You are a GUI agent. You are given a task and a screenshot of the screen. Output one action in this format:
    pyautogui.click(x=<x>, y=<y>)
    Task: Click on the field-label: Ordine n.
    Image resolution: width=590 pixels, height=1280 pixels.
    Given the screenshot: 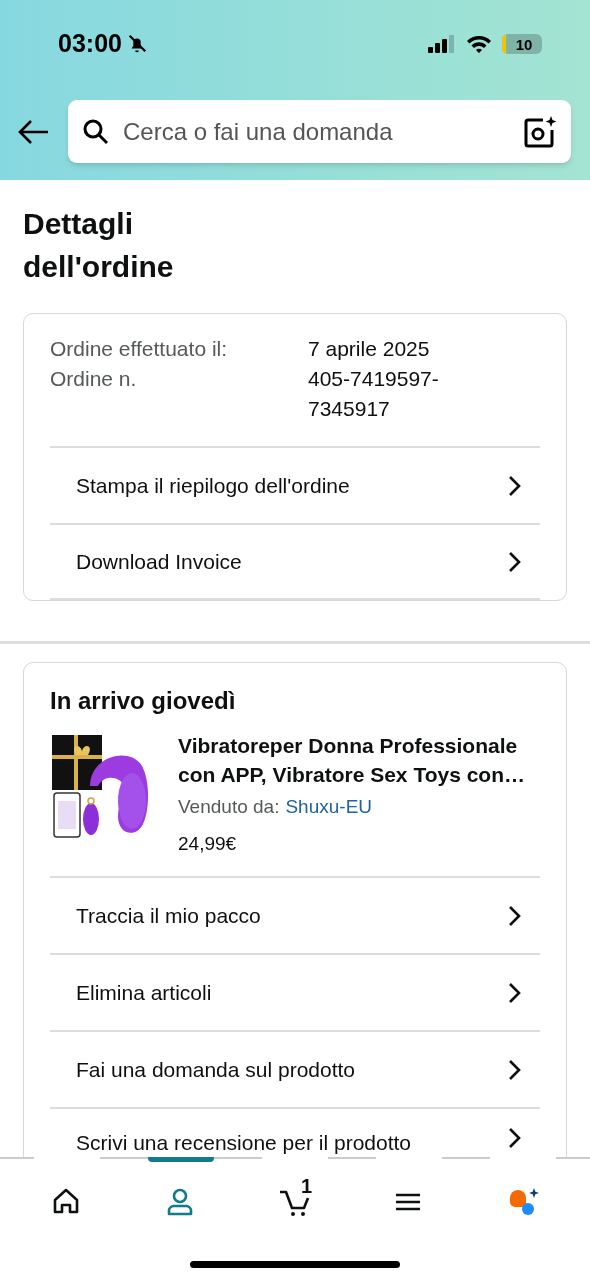 What is the action you would take?
    pyautogui.click(x=94, y=379)
    